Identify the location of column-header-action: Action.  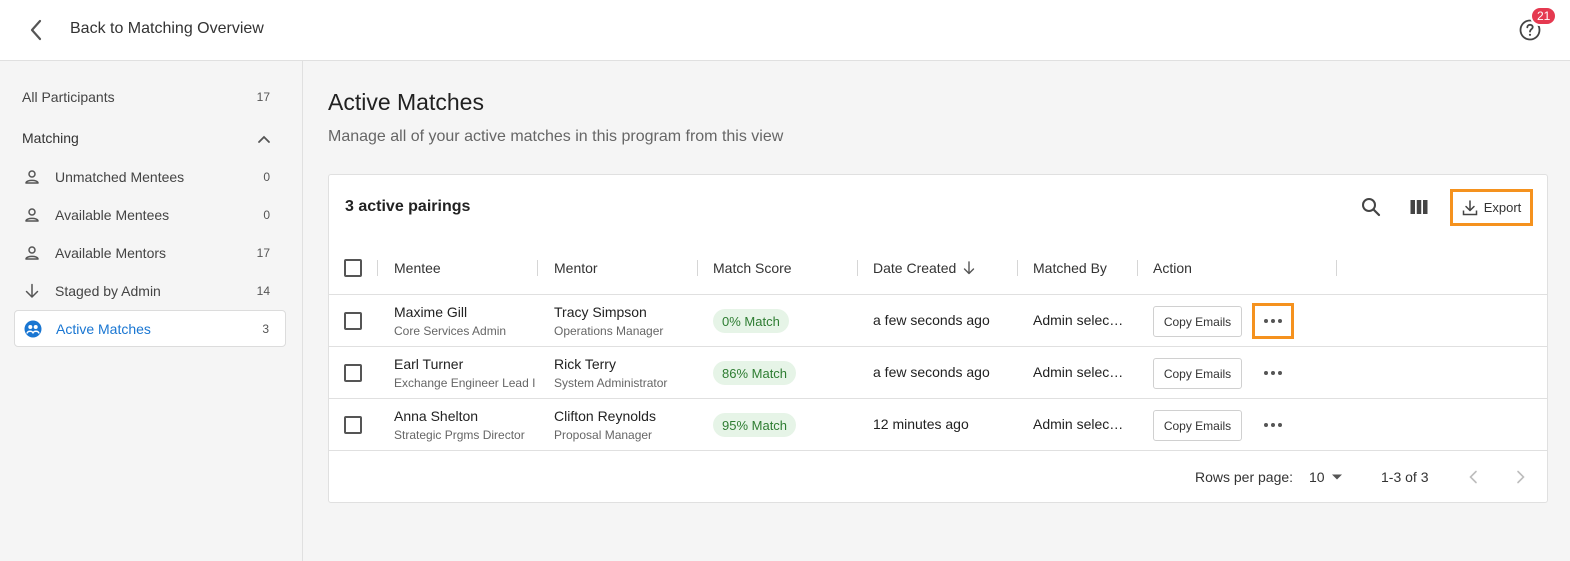
(1172, 268).